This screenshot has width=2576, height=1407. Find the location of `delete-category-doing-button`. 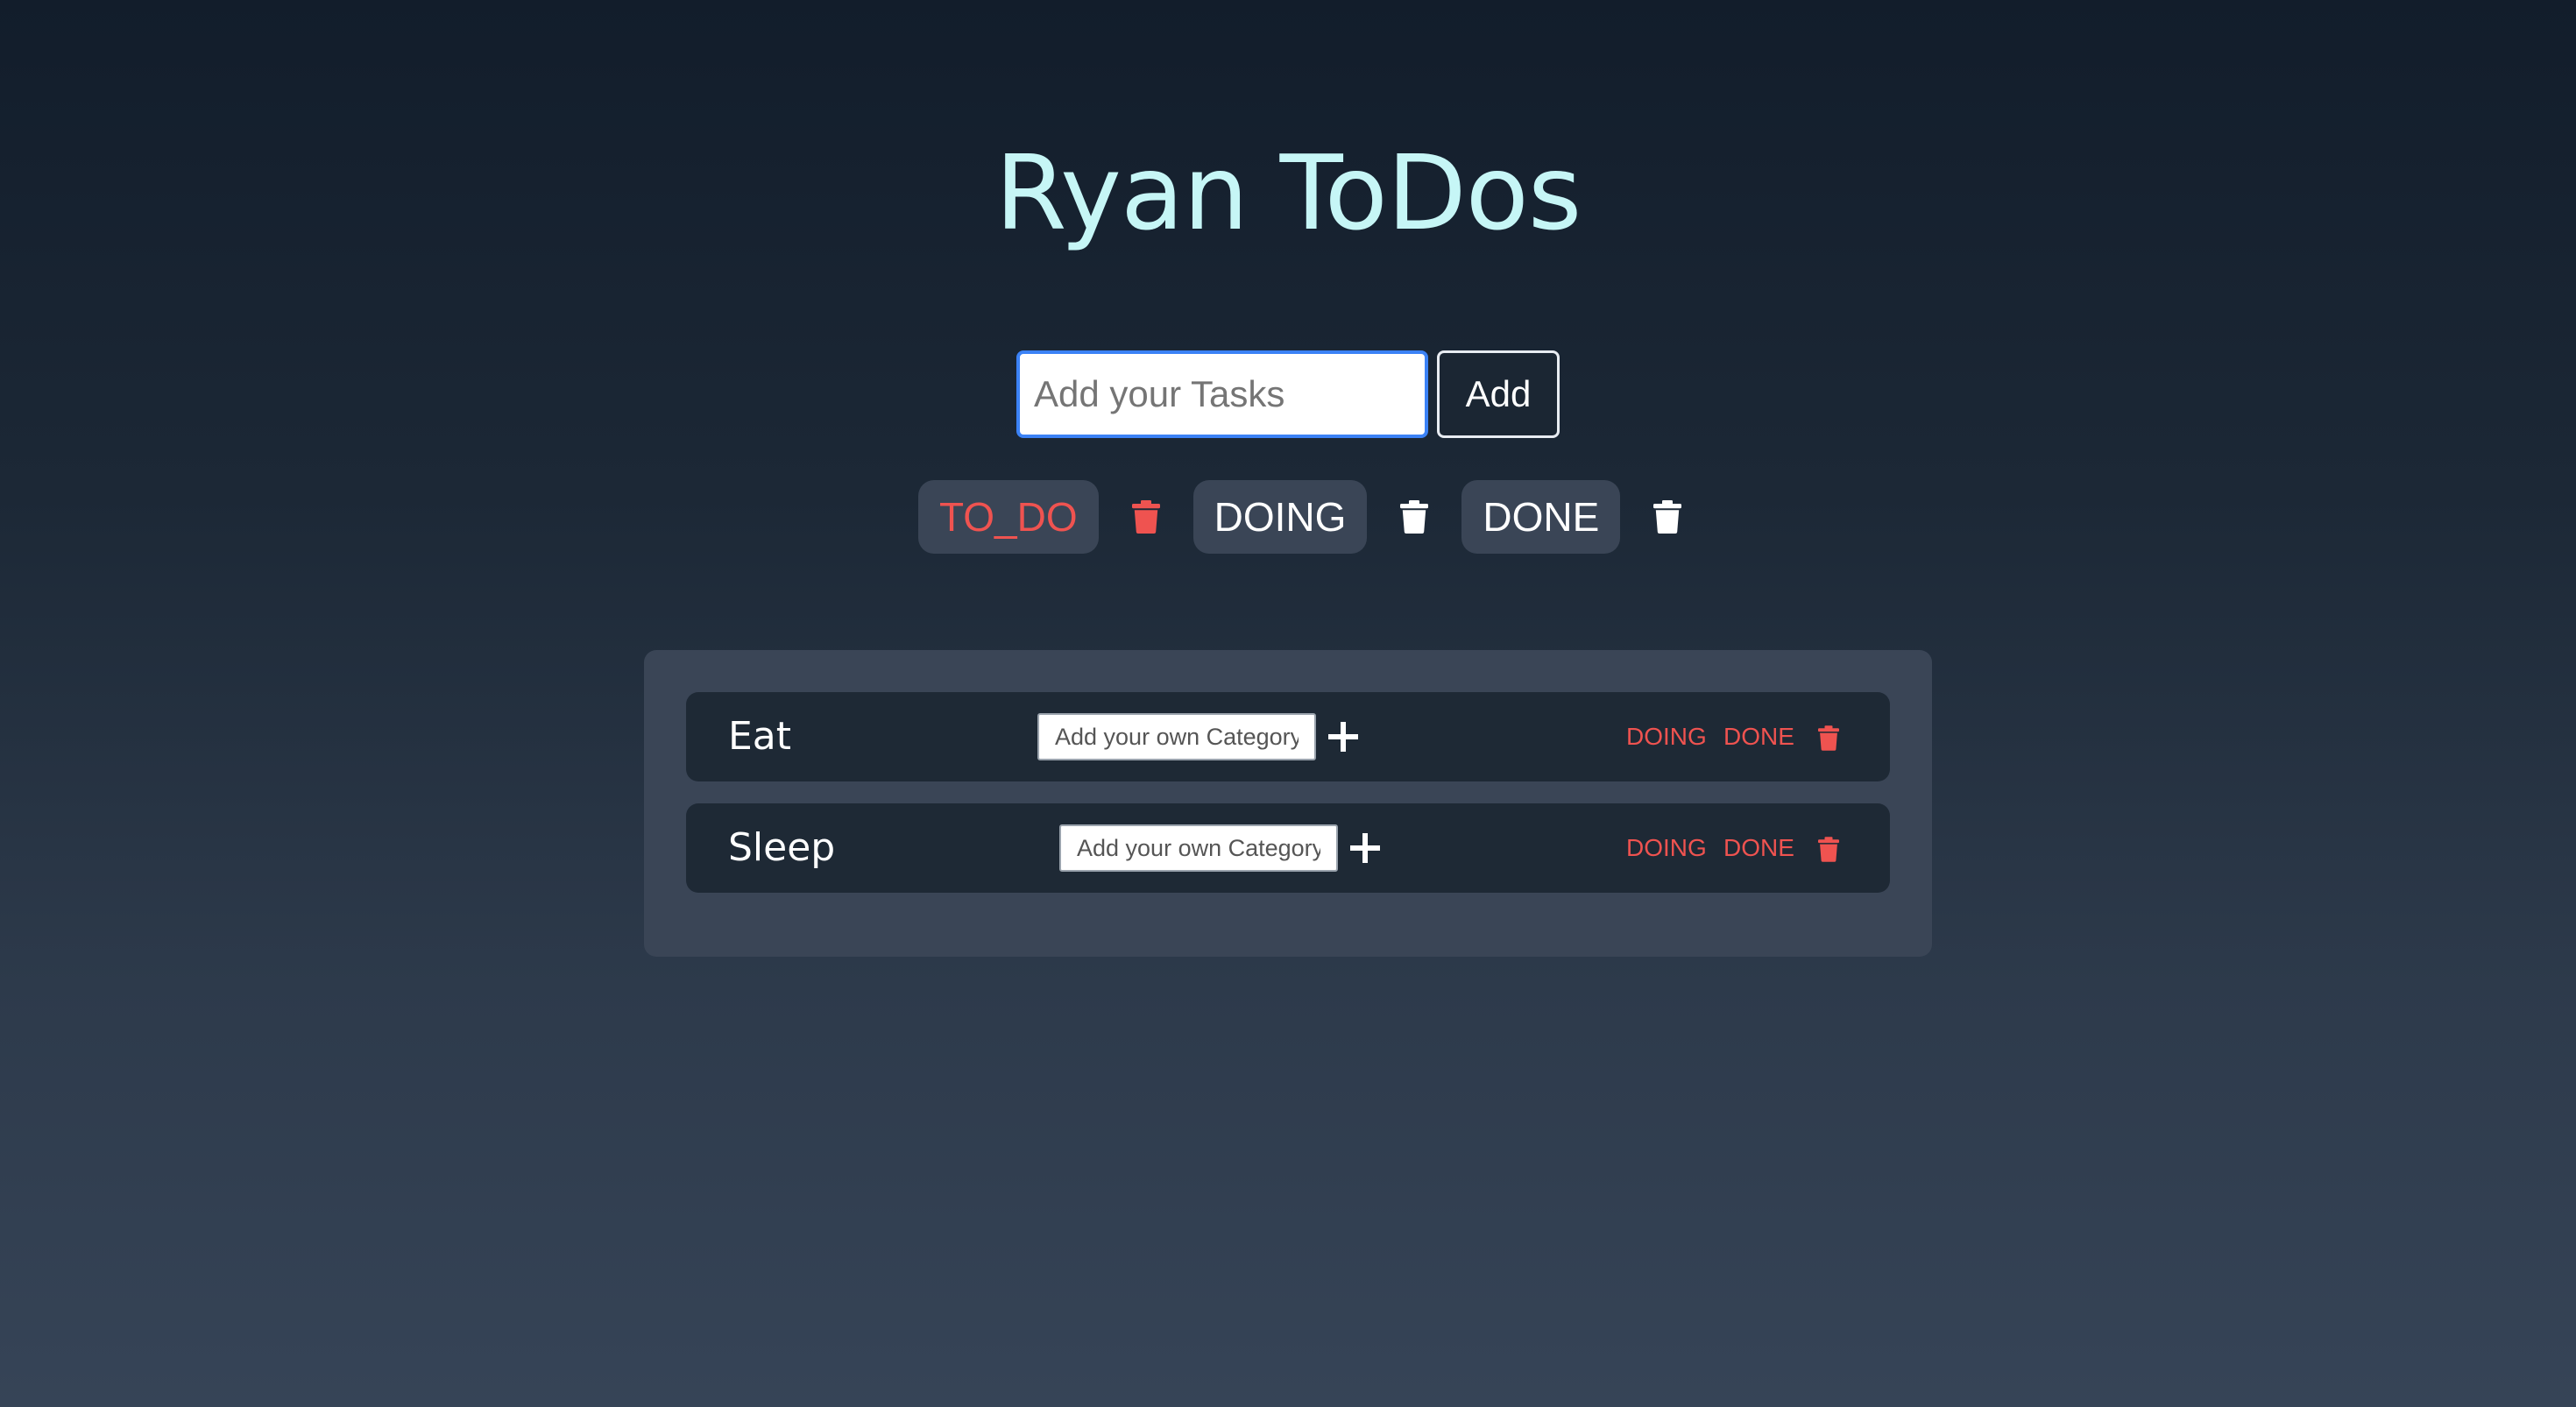

delete-category-doing-button is located at coordinates (1414, 517).